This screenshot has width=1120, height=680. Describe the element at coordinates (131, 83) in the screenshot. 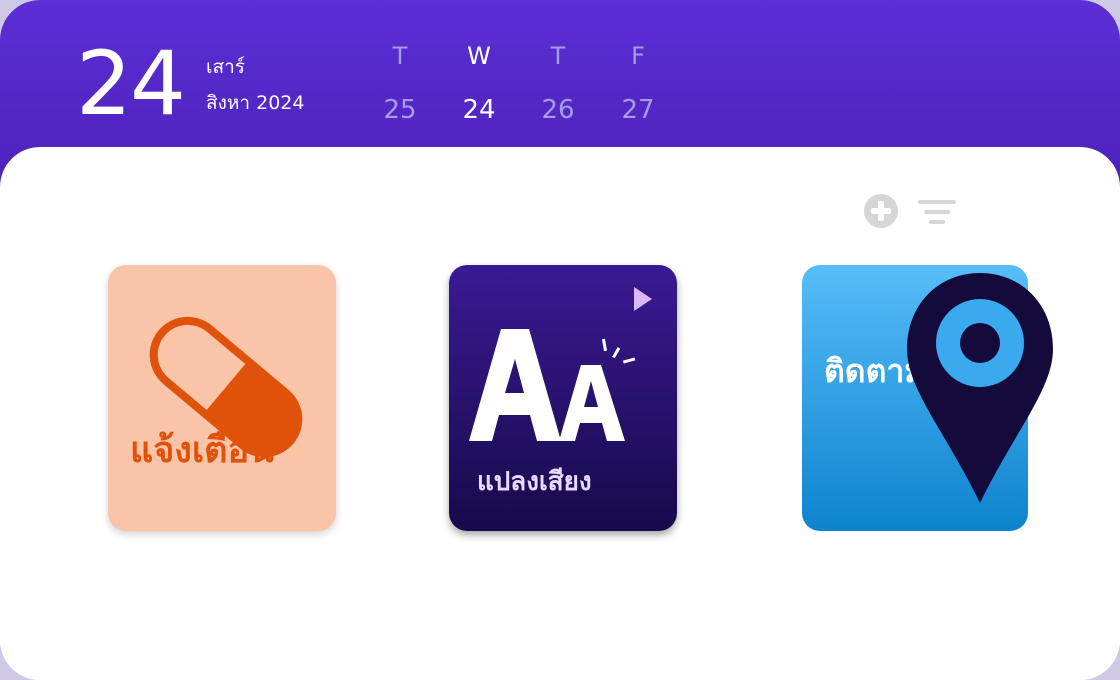

I see `day-number: 24` at that location.